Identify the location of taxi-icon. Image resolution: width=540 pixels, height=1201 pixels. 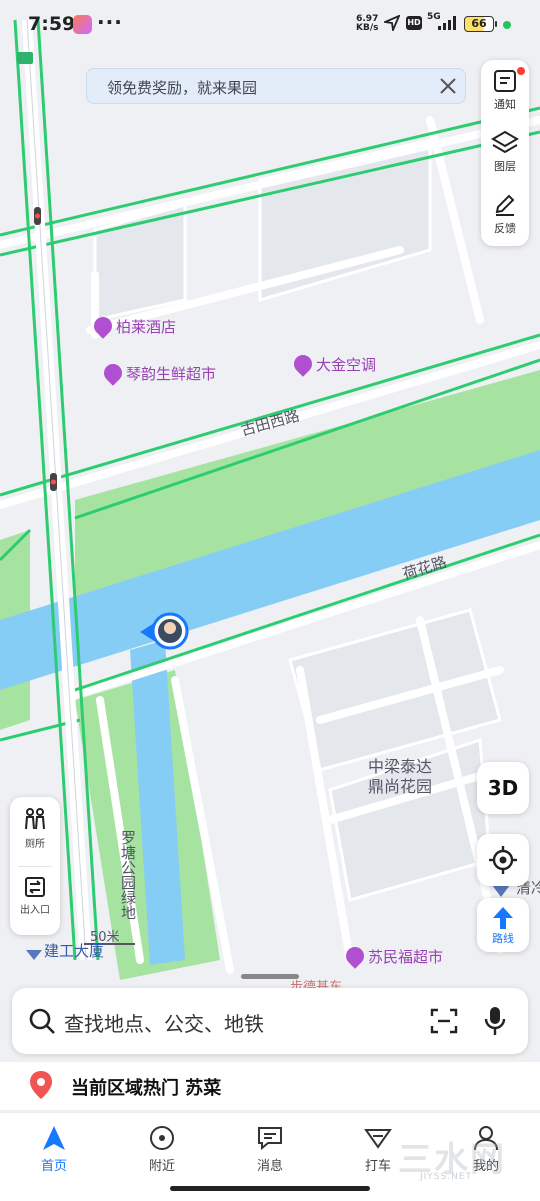
(378, 1139).